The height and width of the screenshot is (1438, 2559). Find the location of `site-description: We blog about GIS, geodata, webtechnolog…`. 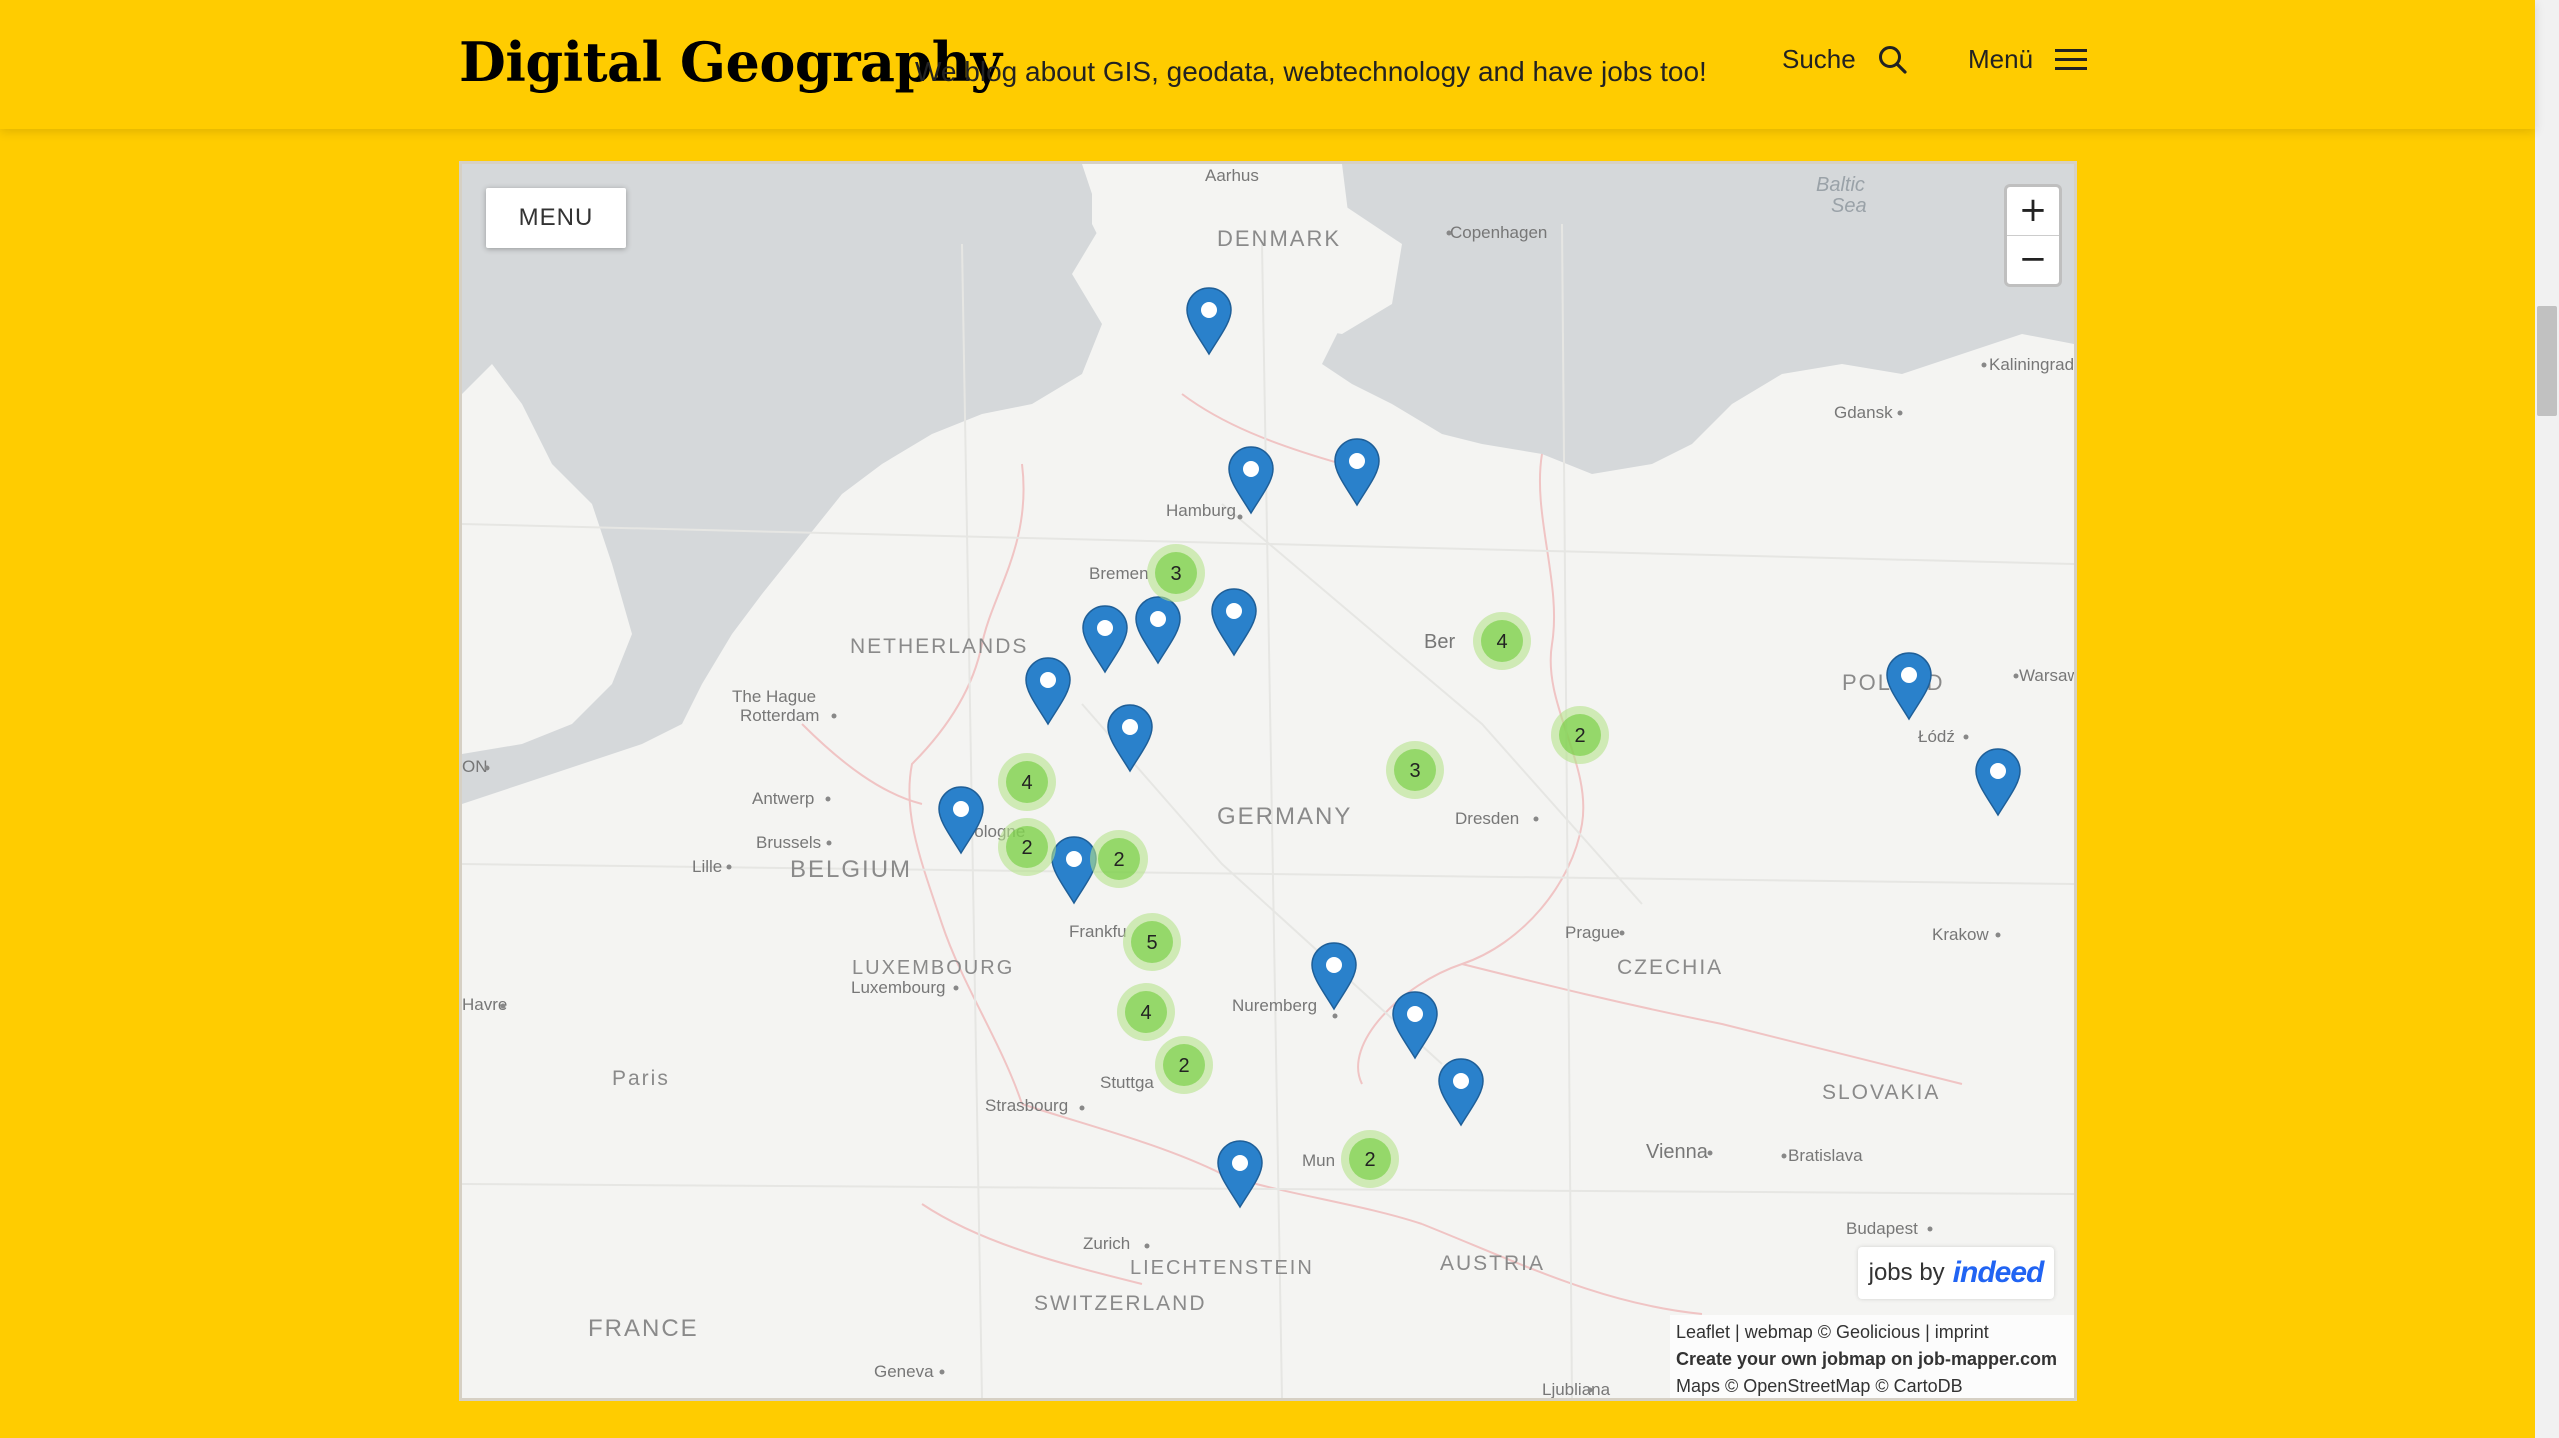

site-description: We blog about GIS, geodata, webtechnolog… is located at coordinates (1311, 71).